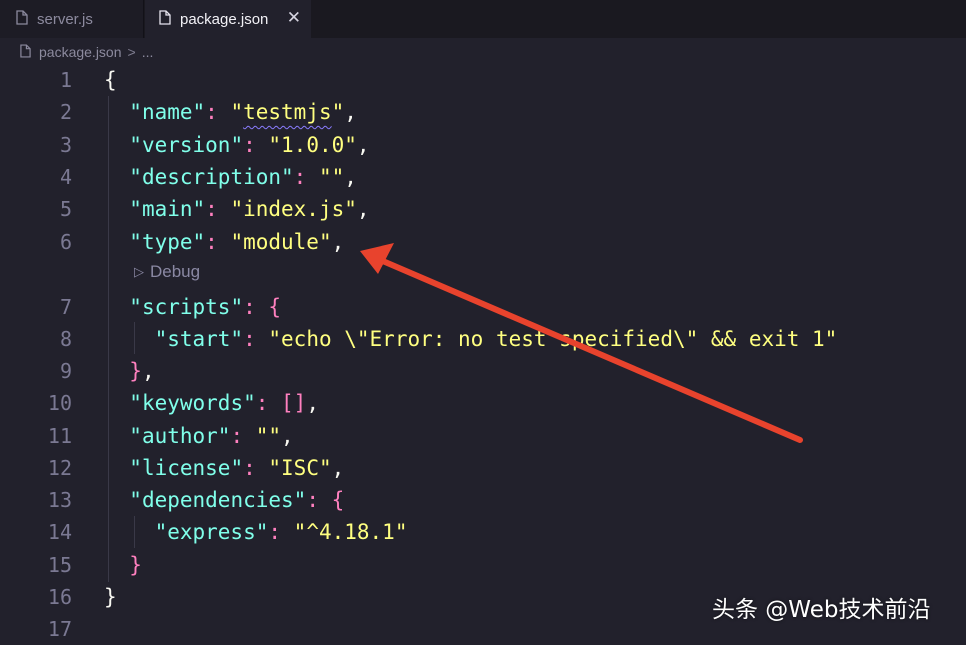 This screenshot has width=966, height=645. I want to click on watermark: 头条 @Web技术前沿, so click(821, 610).